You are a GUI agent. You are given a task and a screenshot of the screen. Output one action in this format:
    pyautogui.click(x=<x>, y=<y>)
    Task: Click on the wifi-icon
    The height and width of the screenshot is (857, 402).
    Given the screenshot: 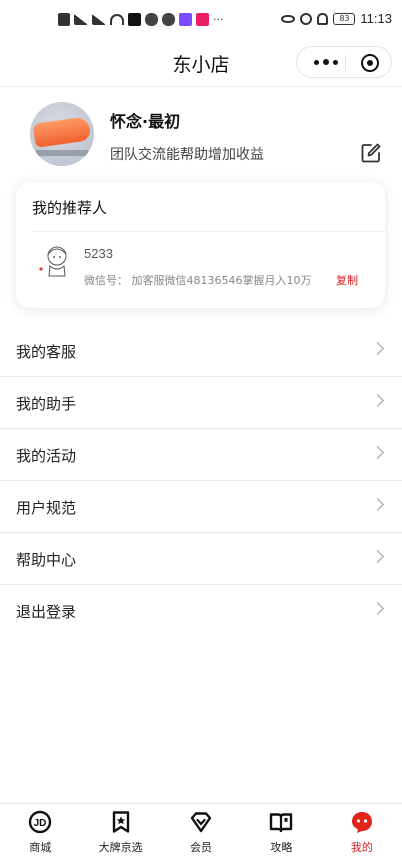 What is the action you would take?
    pyautogui.click(x=117, y=19)
    